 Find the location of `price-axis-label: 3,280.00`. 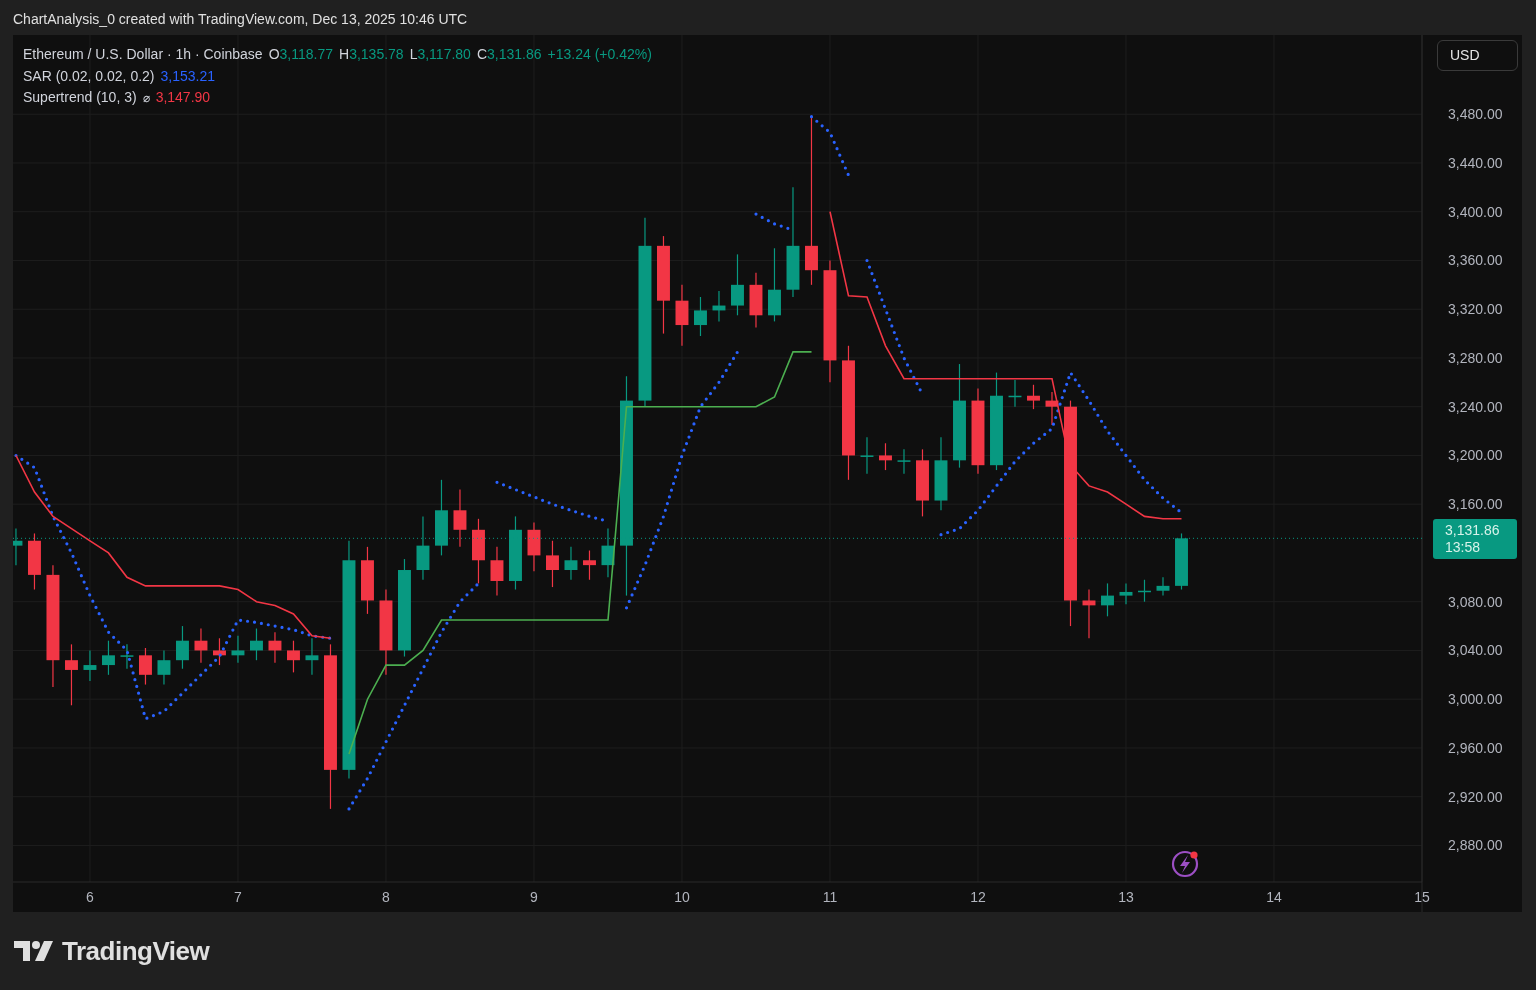

price-axis-label: 3,280.00 is located at coordinates (1475, 357).